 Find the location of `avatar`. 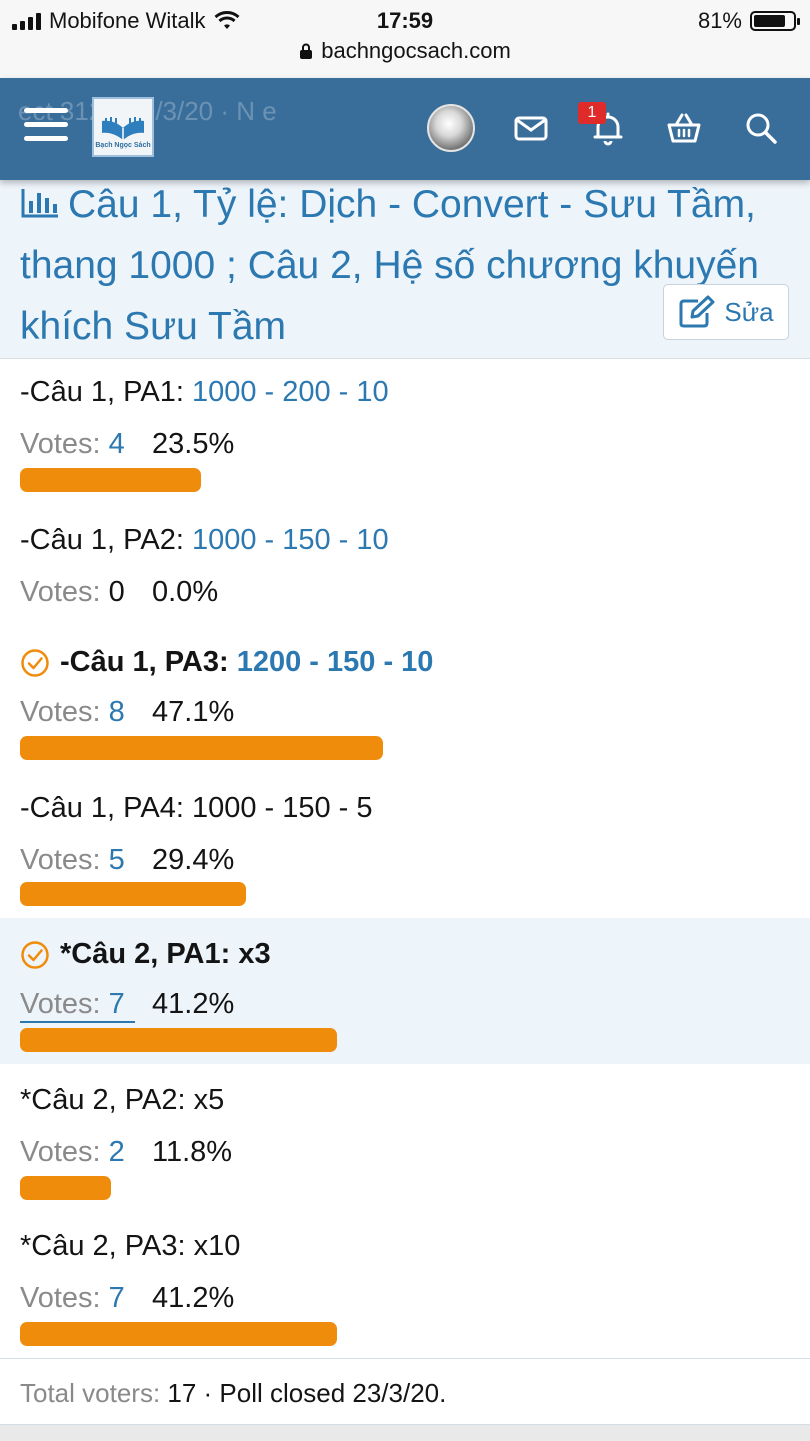

avatar is located at coordinates (451, 128).